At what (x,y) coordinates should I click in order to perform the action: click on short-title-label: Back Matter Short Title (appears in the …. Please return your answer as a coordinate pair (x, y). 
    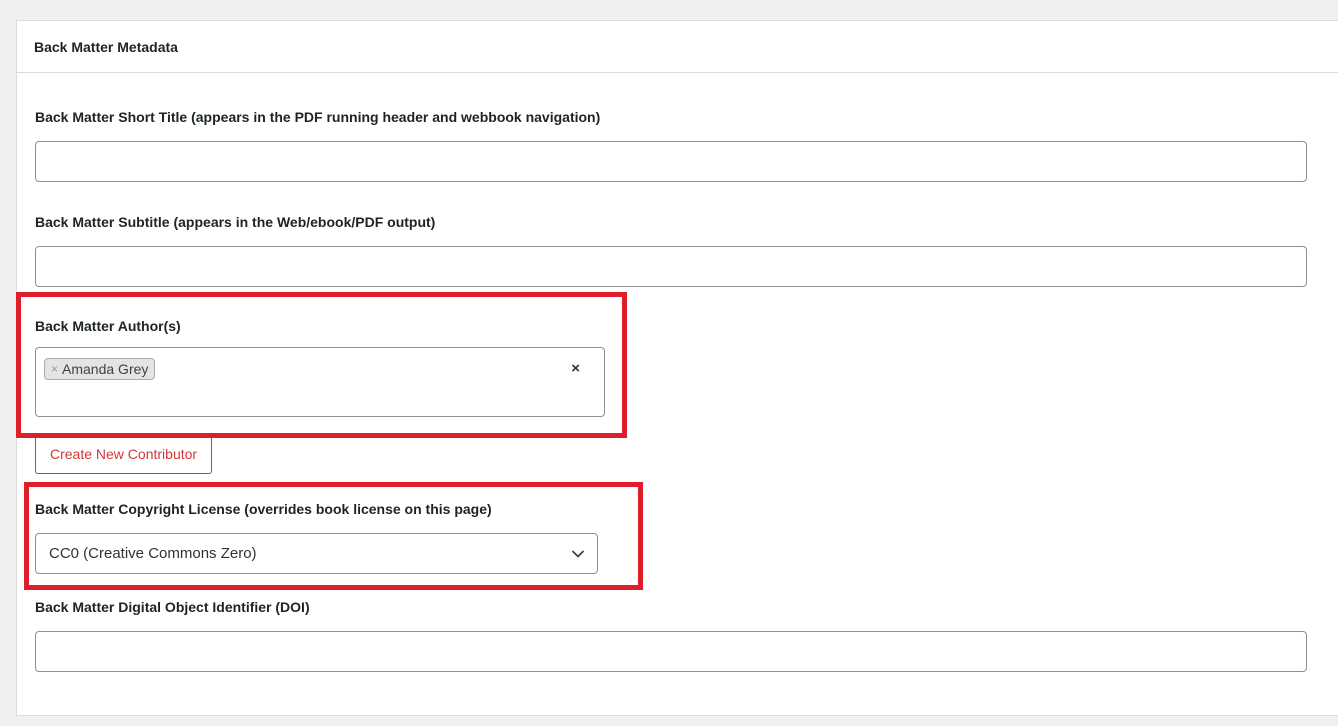
    Looking at the image, I should click on (318, 117).